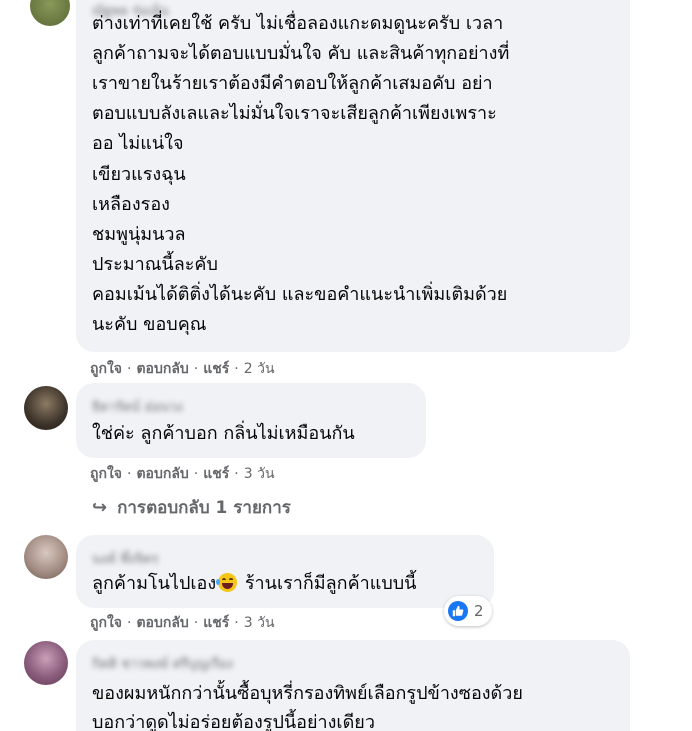 This screenshot has height=731, width=692. Describe the element at coordinates (259, 369) in the screenshot. I see `comment-timestamp: 2 วัน` at that location.